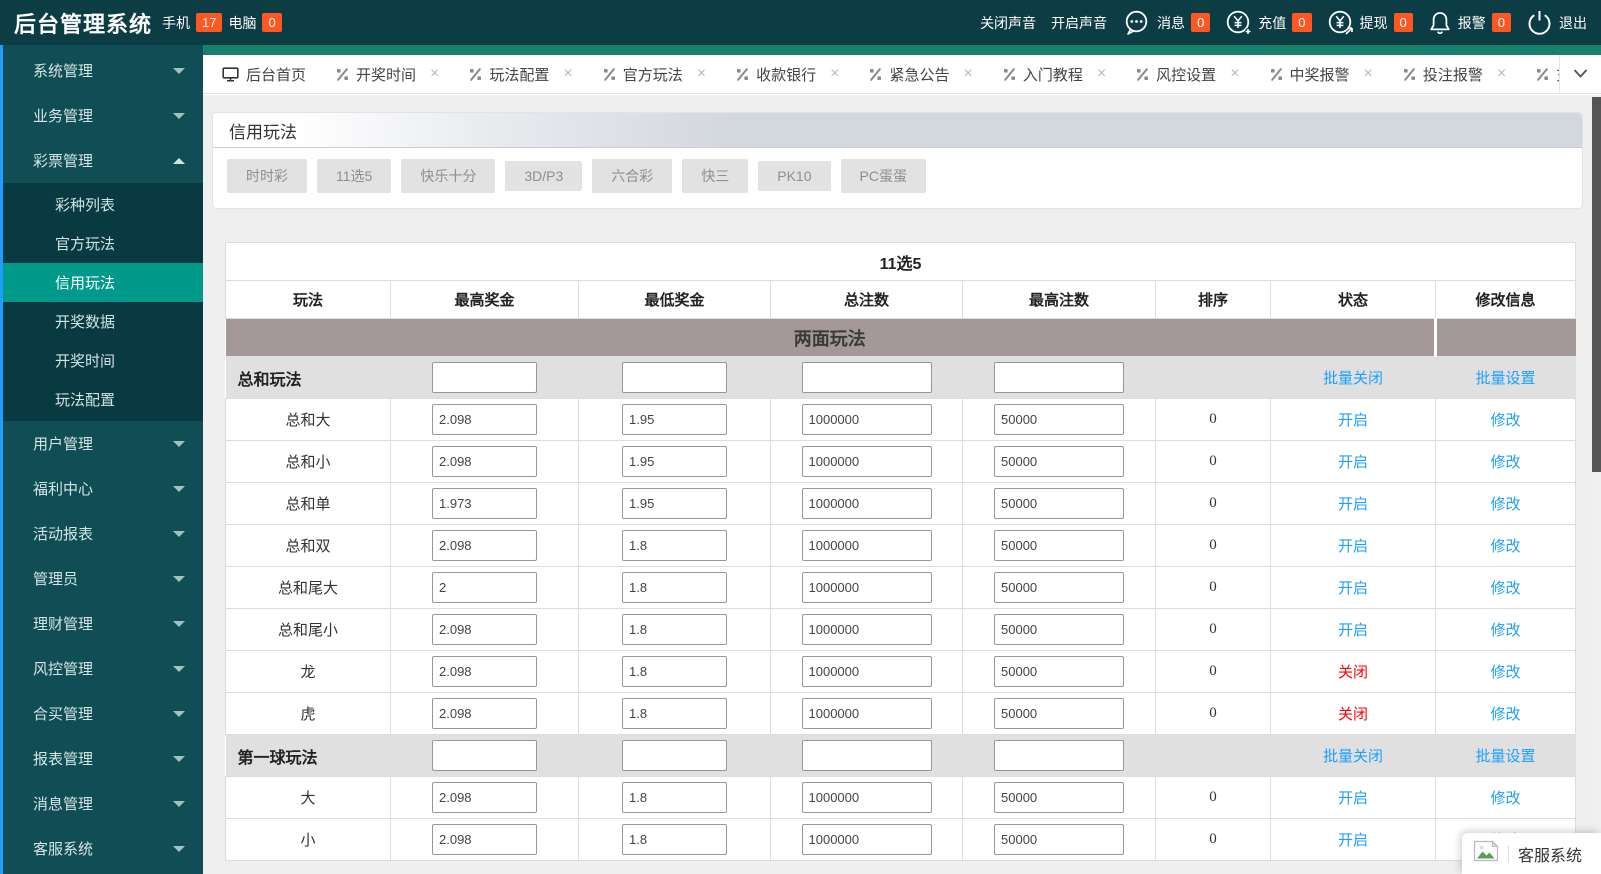 The width and height of the screenshot is (1601, 874). What do you see at coordinates (1506, 378) in the screenshot?
I see `batch-set-link: 批量设置` at bounding box center [1506, 378].